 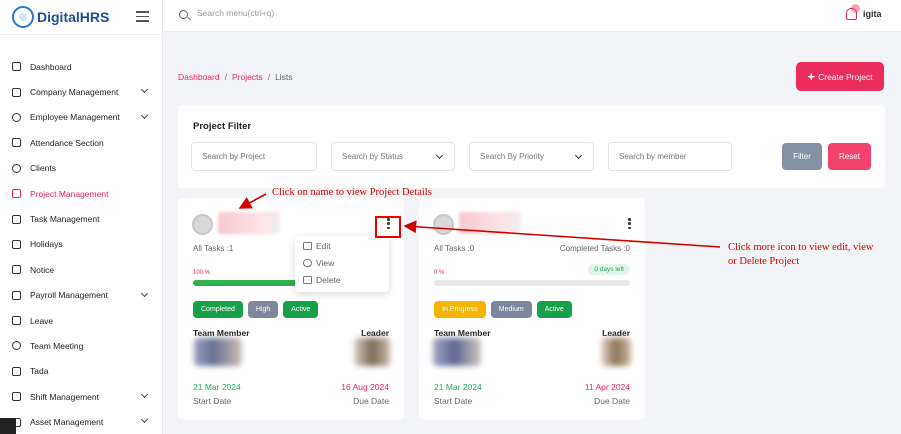 I want to click on annotation-more-hint-line1: Click more icon to view edit, view, so click(x=801, y=247).